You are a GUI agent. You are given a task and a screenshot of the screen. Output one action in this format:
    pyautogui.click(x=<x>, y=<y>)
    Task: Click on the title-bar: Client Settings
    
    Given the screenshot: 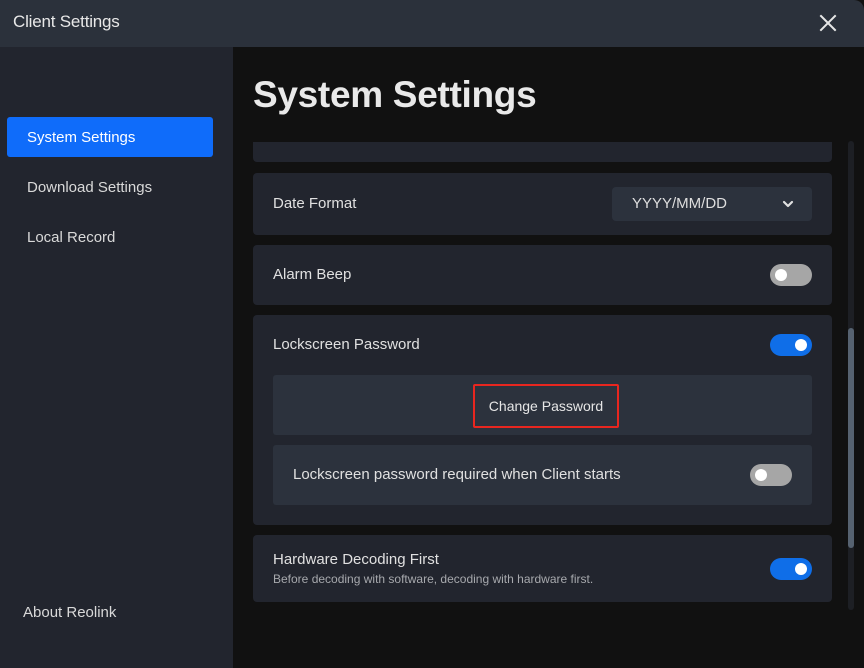 What is the action you would take?
    pyautogui.click(x=432, y=23)
    